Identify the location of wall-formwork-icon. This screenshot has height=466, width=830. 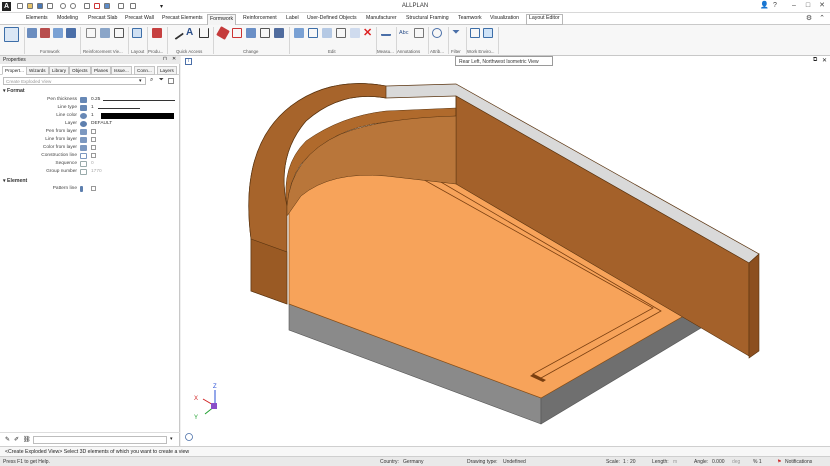
(11, 34).